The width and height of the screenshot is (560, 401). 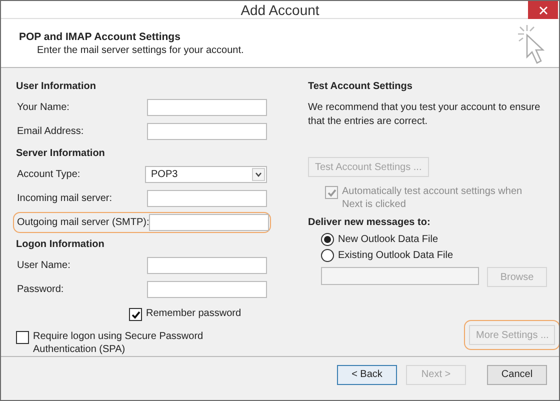 I want to click on field-label: Account Type:, so click(x=48, y=174).